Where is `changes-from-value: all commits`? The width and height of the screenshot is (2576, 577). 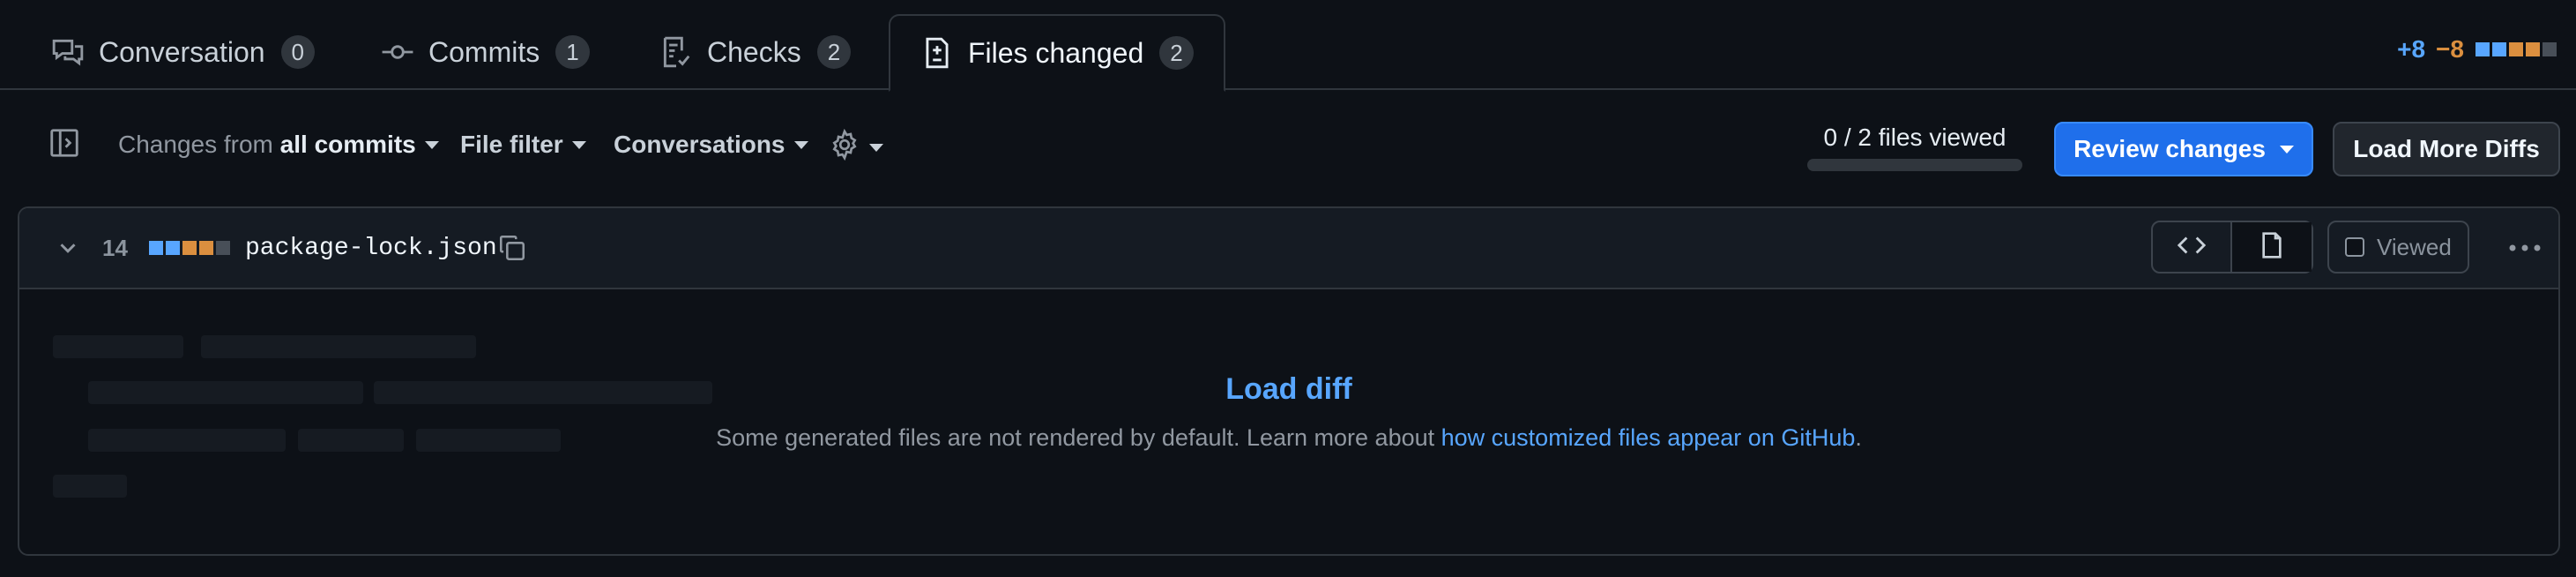 changes-from-value: all commits is located at coordinates (347, 144).